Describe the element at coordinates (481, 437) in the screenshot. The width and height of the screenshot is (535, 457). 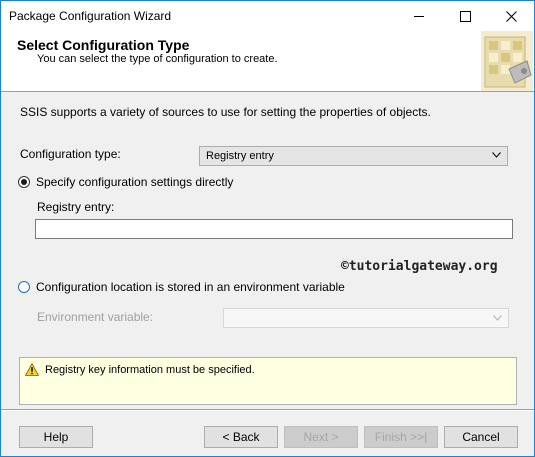
I see `cancel-button: Cancel` at that location.